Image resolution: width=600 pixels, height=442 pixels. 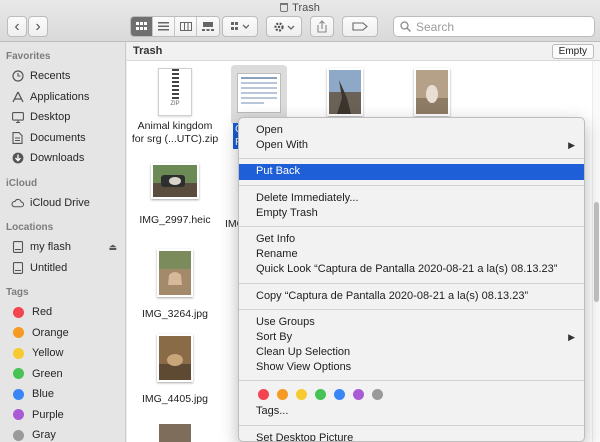 I want to click on path-bar: Trash, so click(x=363, y=51).